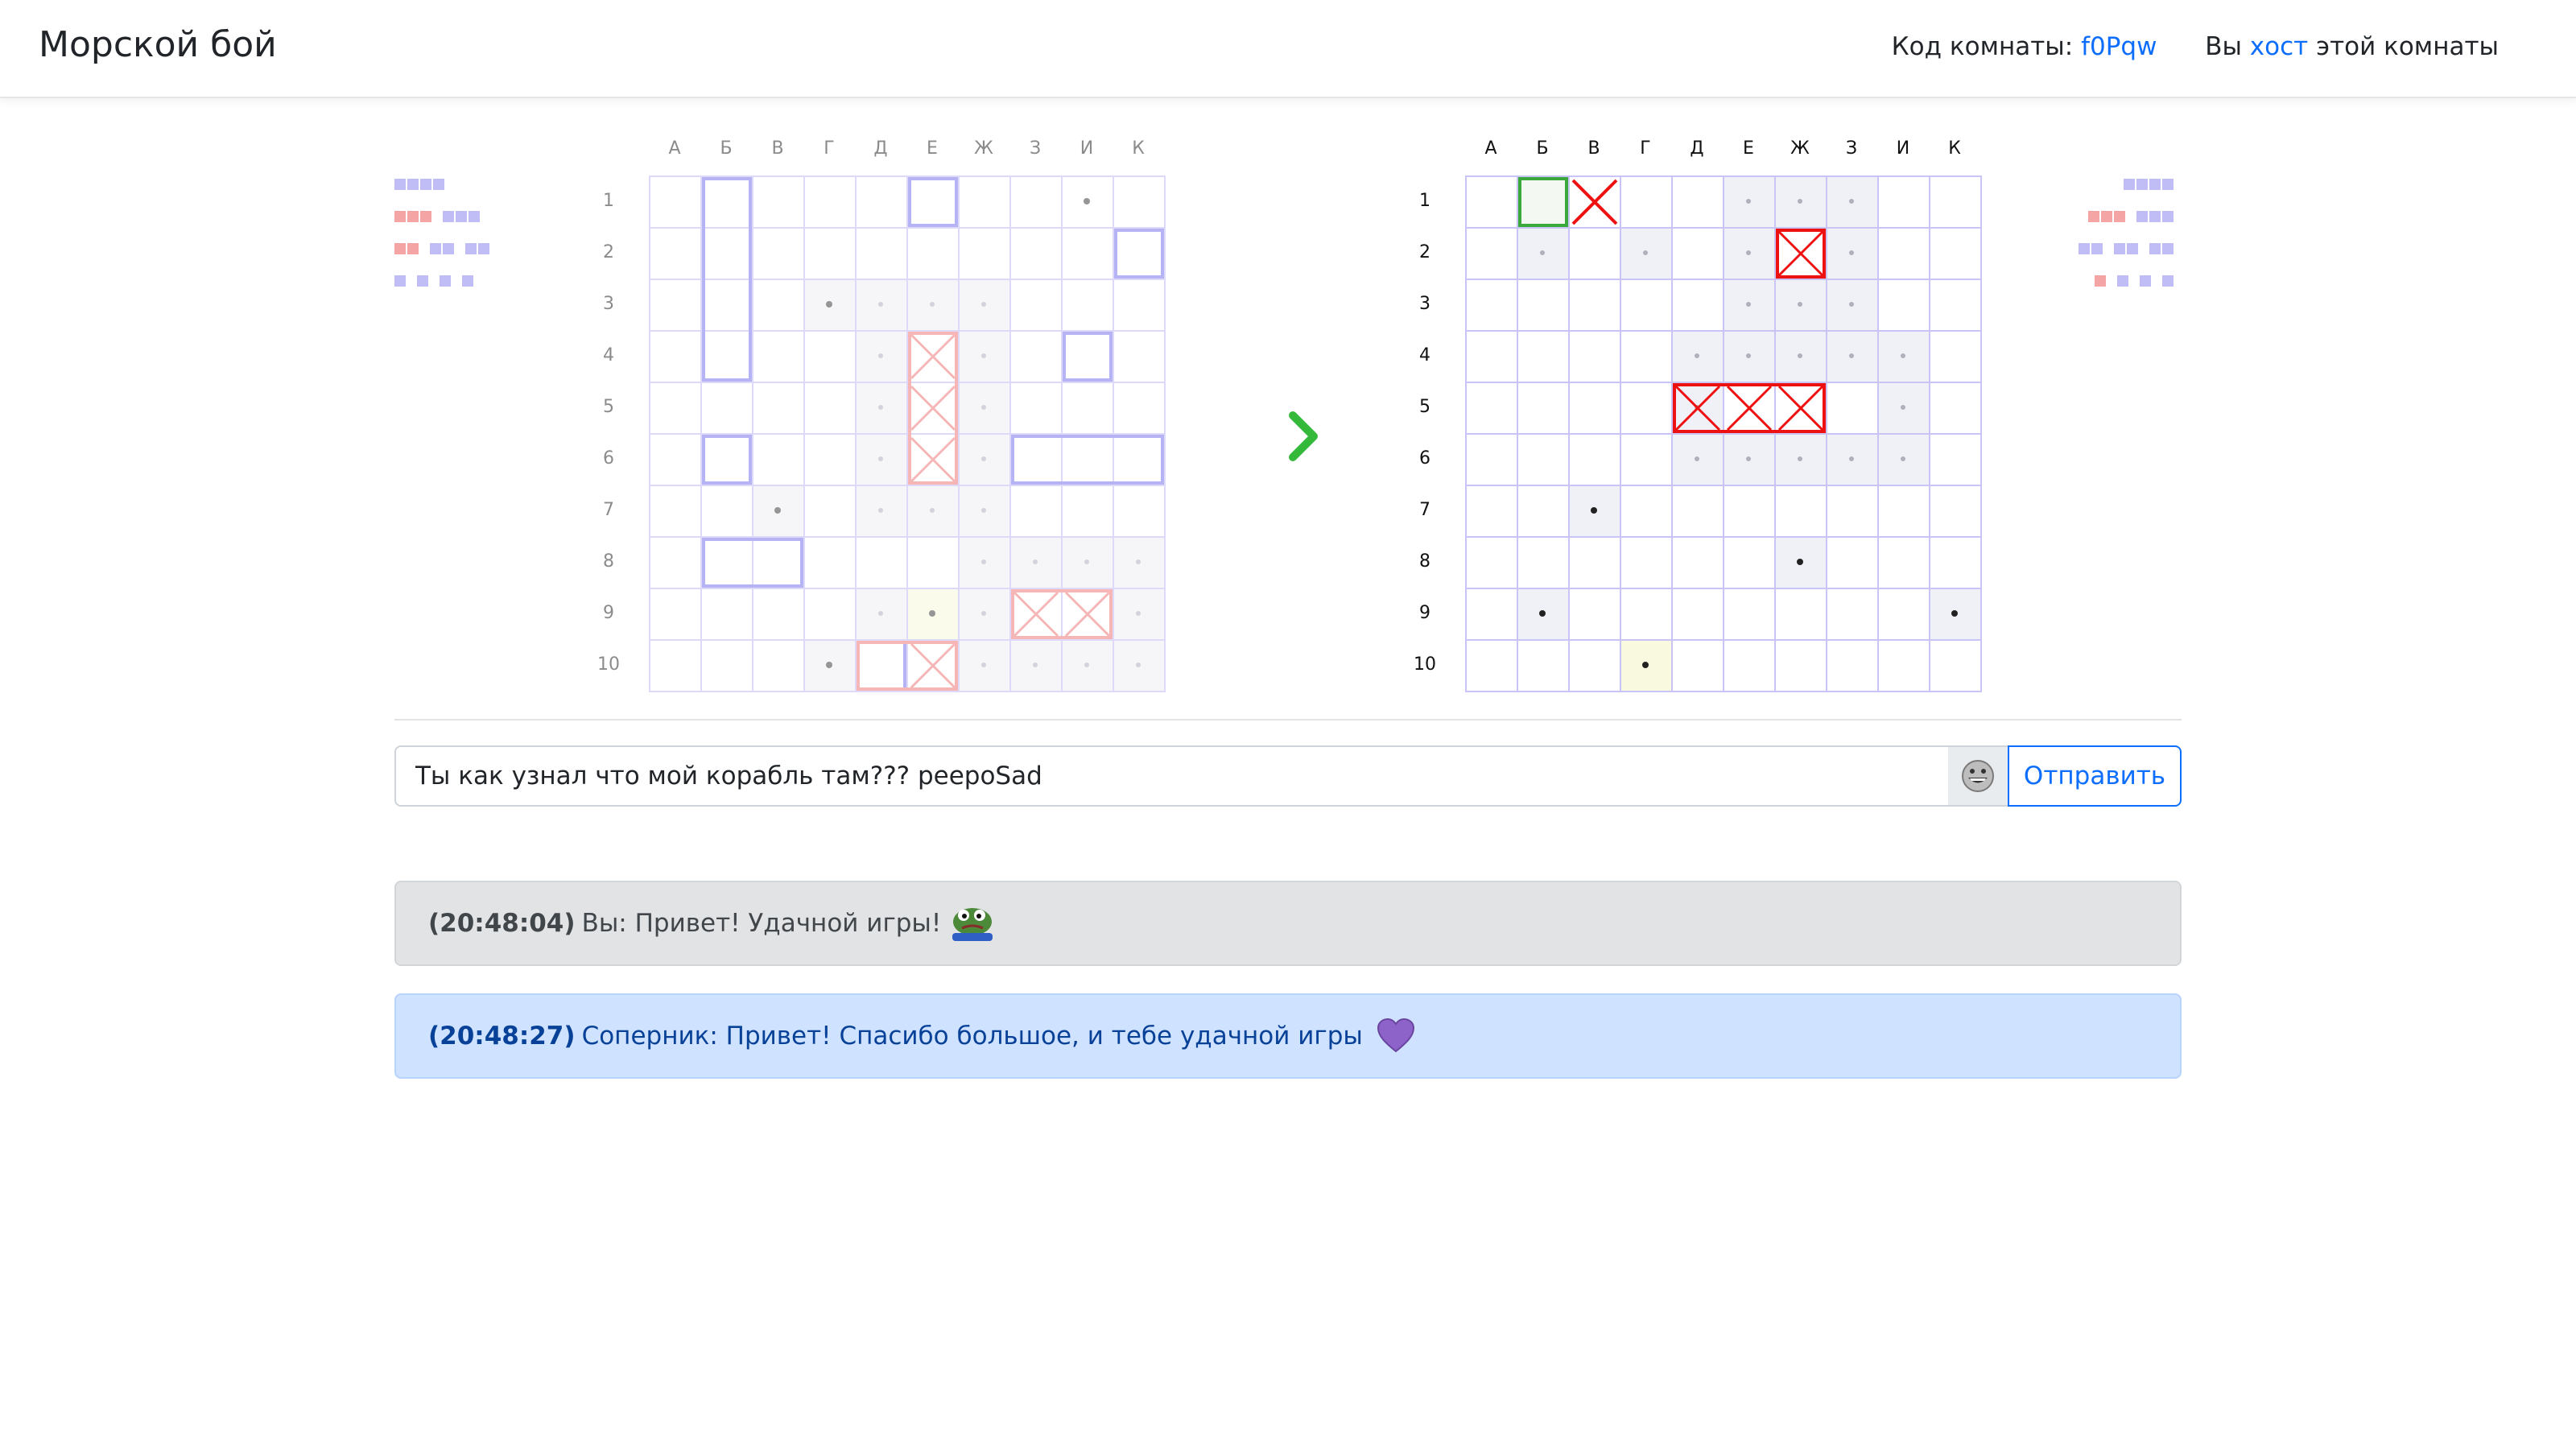 The image size is (2576, 1449). I want to click on column-label: Б, so click(726, 148).